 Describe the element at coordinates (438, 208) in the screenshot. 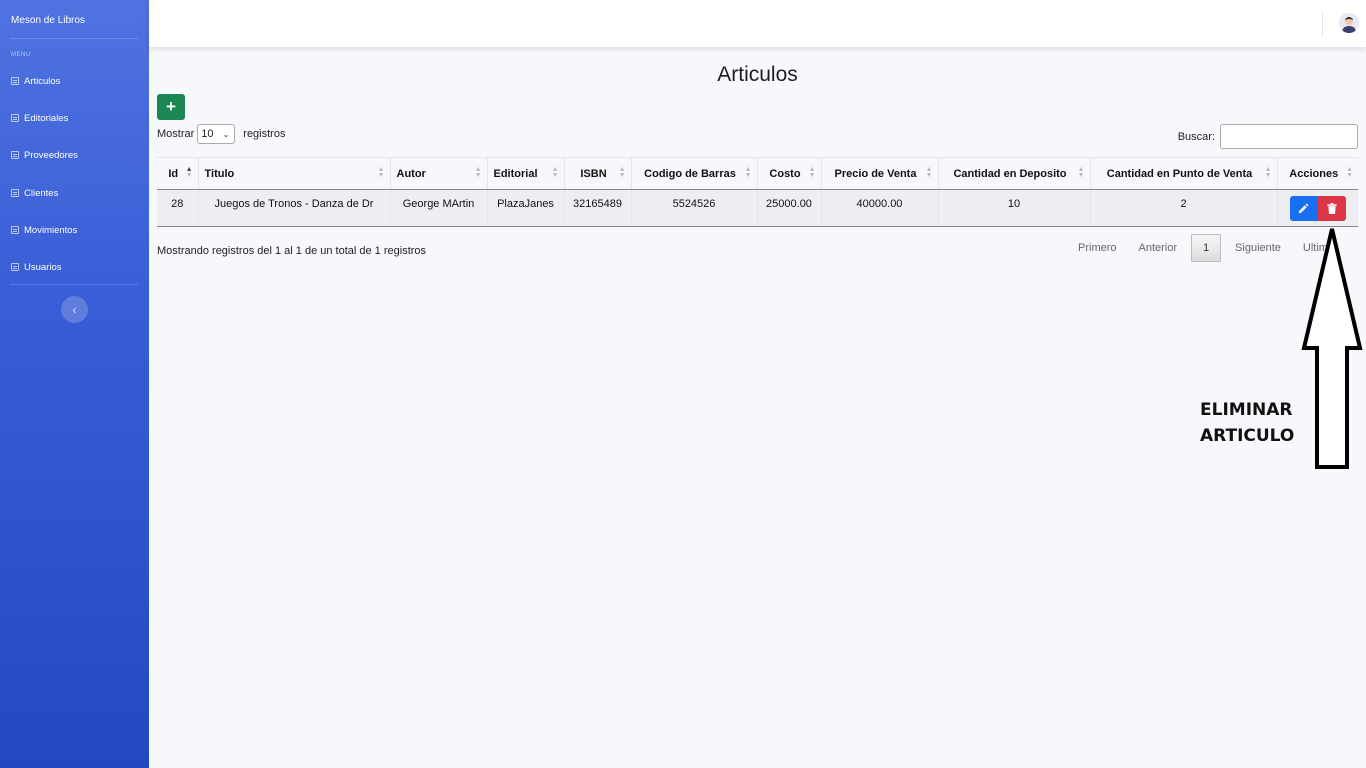

I see `cell-autor: George MArtin` at that location.